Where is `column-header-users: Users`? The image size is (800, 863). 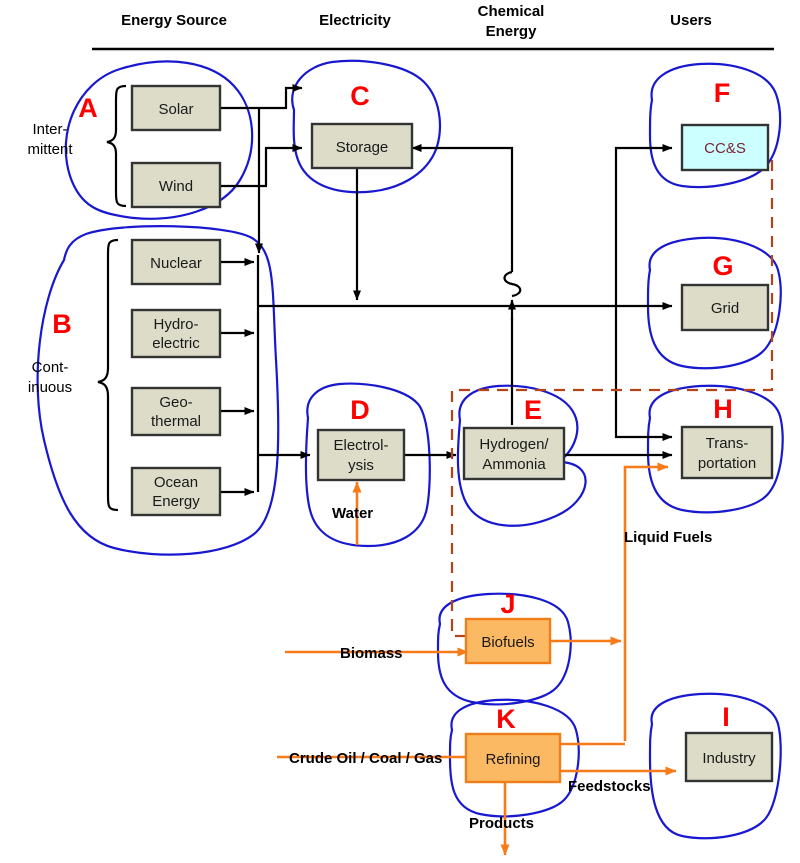 column-header-users: Users is located at coordinates (691, 20).